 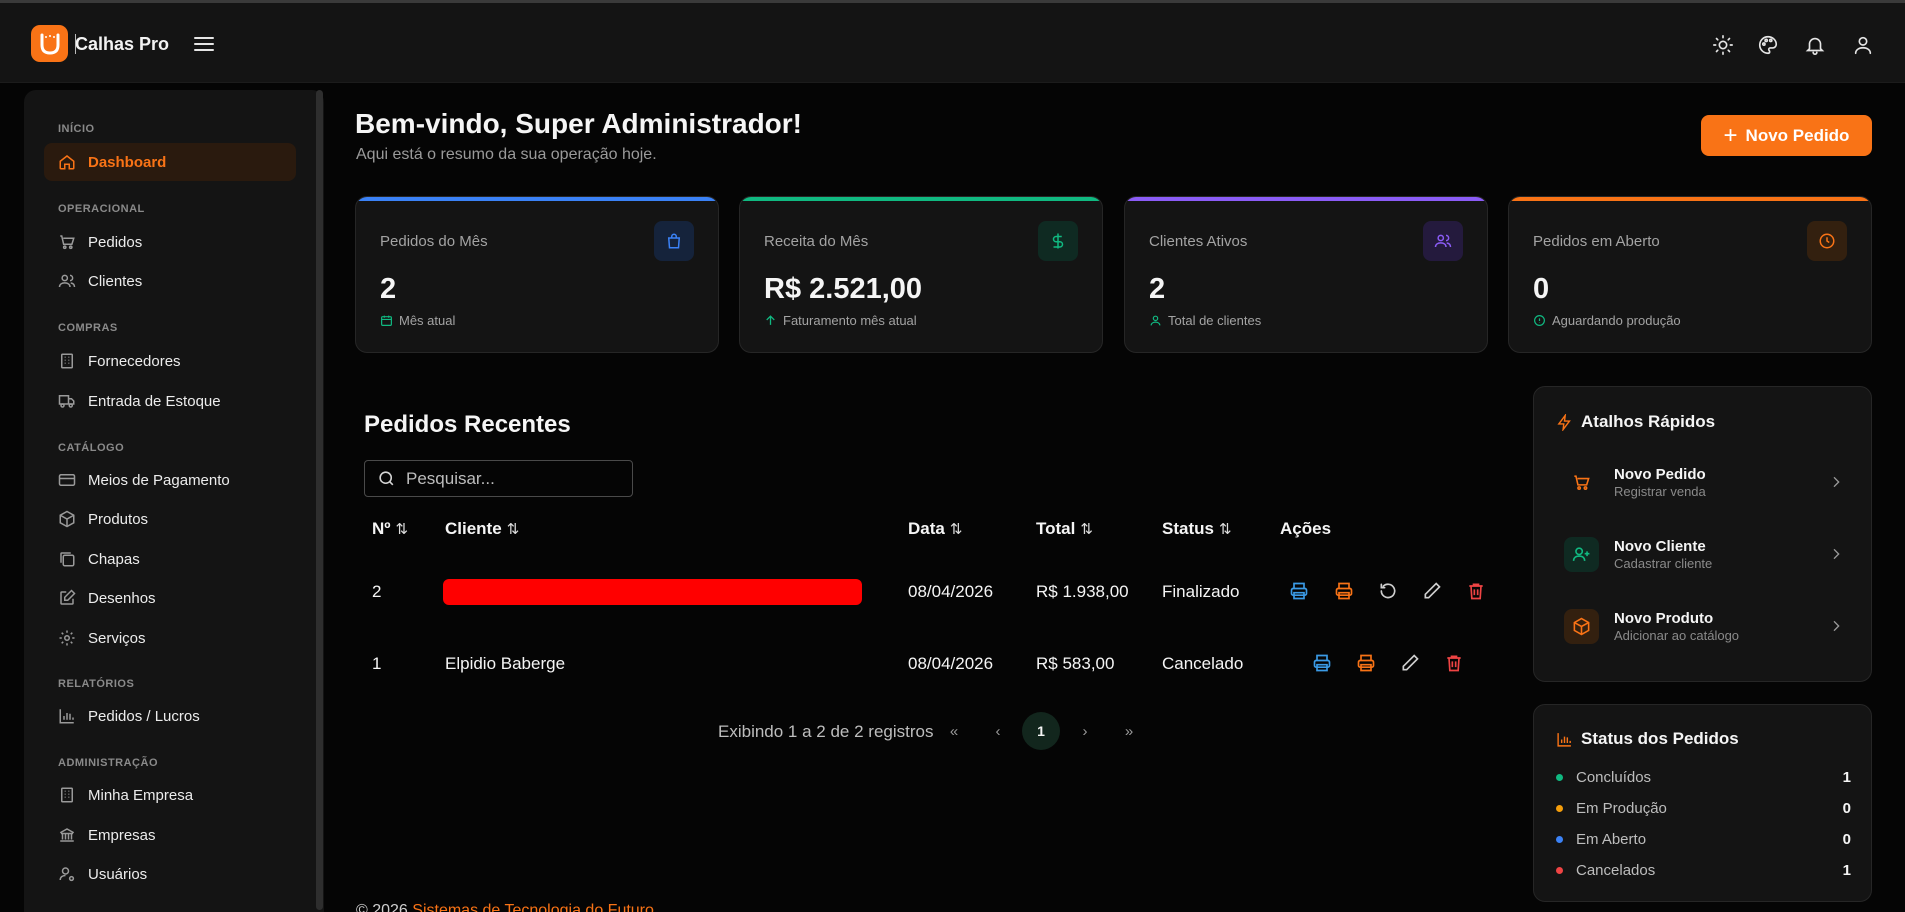 I want to click on sidebar-item-desenhos: Desenhos, so click(x=170, y=598).